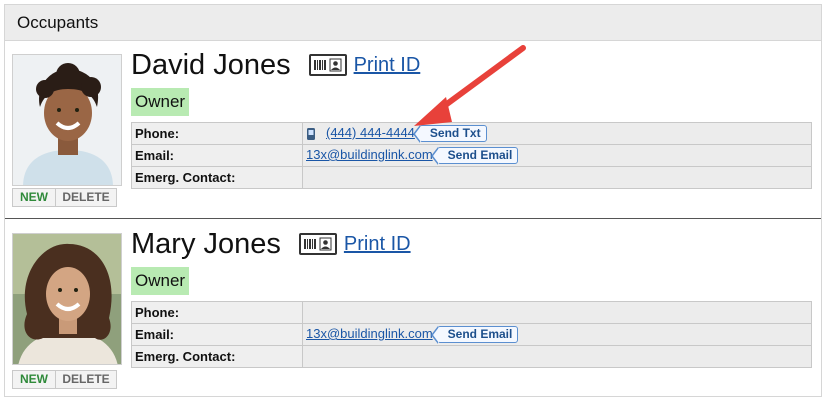 Image resolution: width=832 pixels, height=413 pixels. I want to click on occupant-name: David Jones, so click(211, 64).